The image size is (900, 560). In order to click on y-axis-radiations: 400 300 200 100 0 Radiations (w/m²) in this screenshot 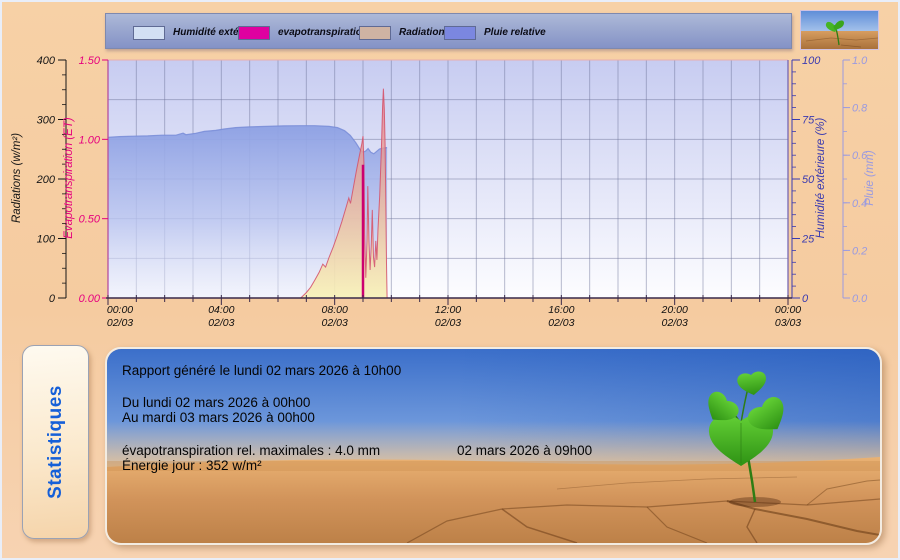, I will do `click(39, 180)`.